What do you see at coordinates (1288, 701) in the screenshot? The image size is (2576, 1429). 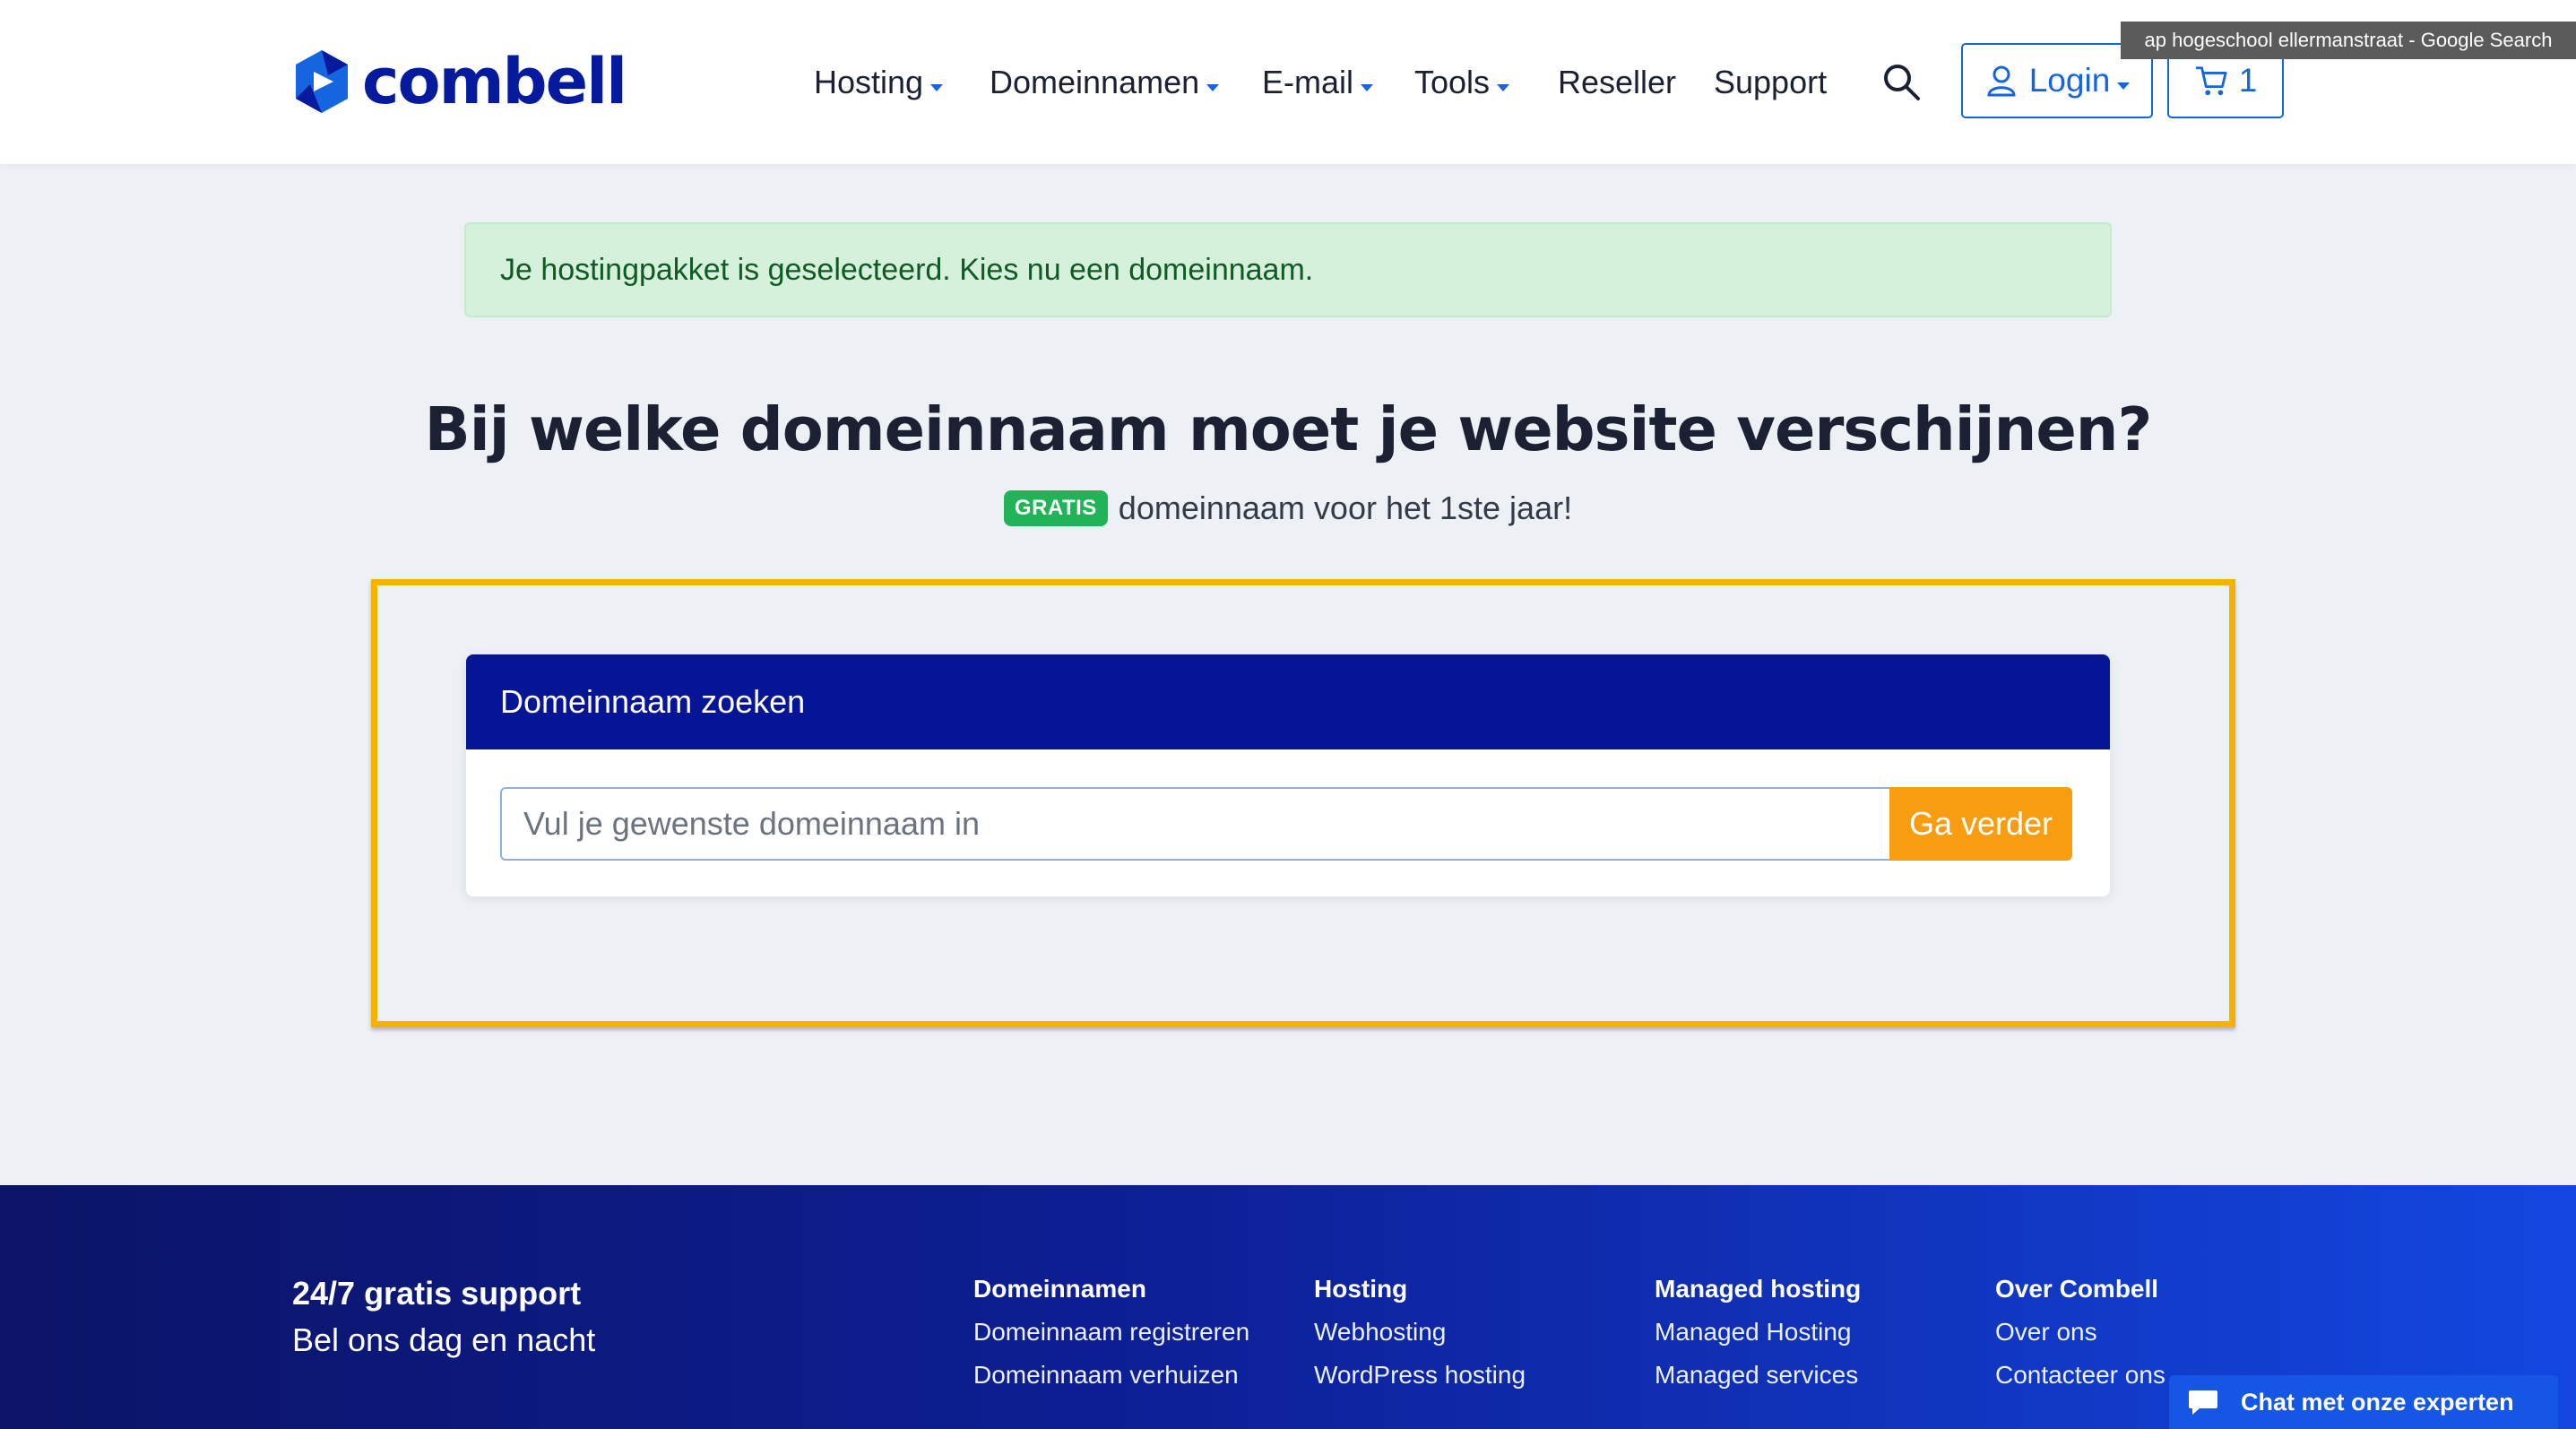 I see `card-header: Domeinnaam zoeken` at bounding box center [1288, 701].